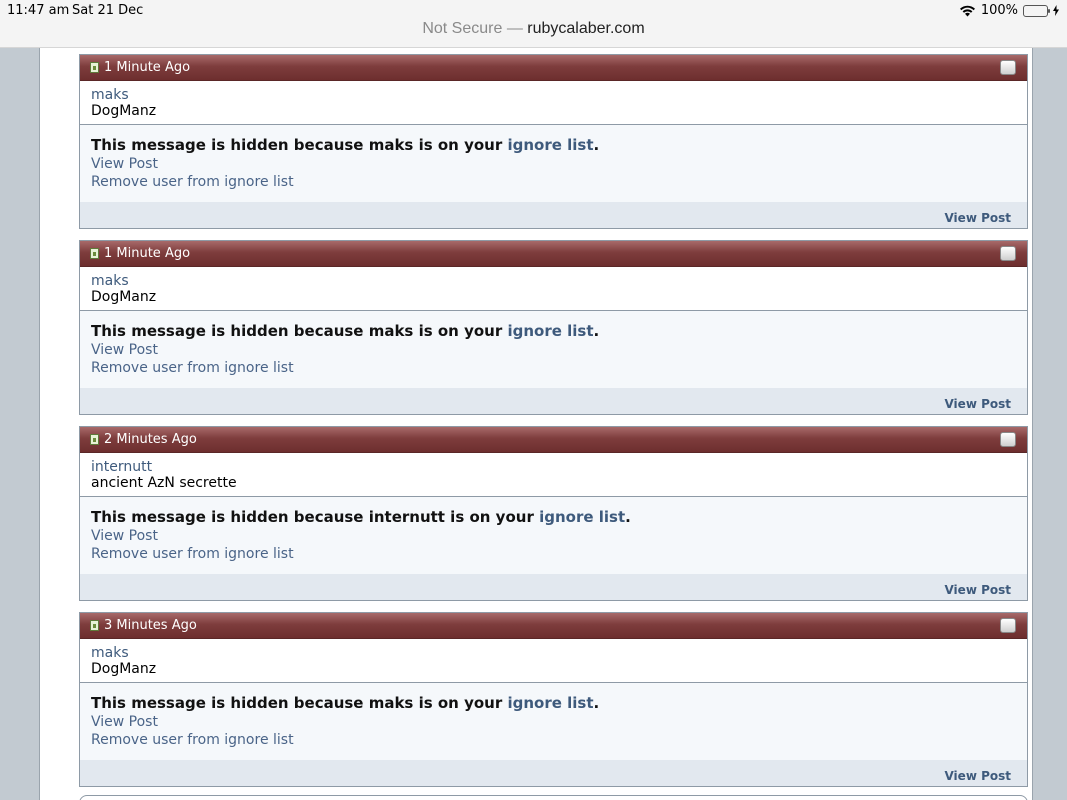  I want to click on security-label: Not Secure —, so click(472, 28).